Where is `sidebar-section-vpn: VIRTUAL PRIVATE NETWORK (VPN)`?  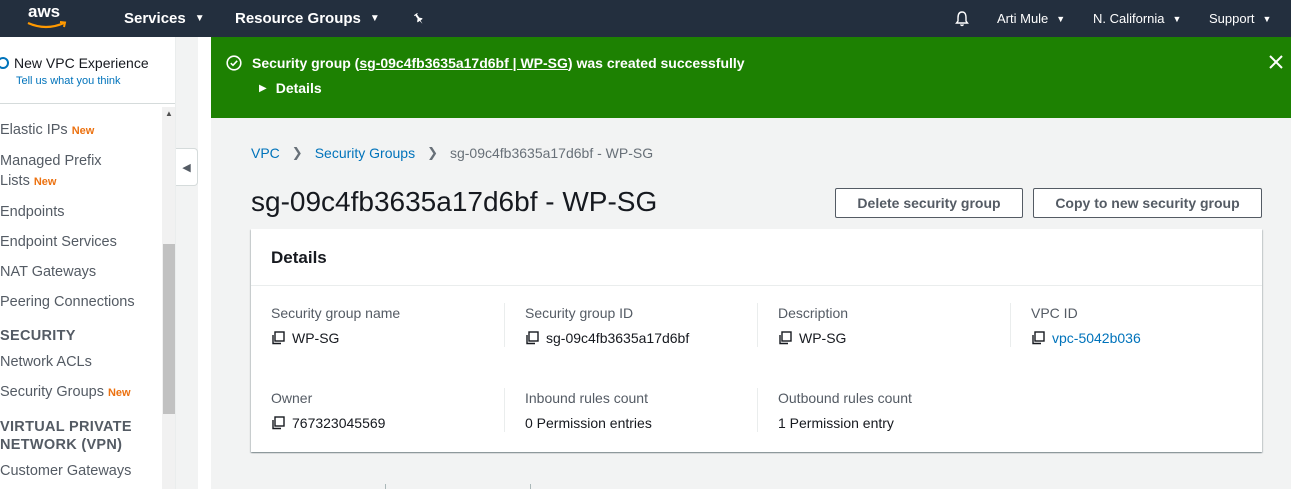 sidebar-section-vpn: VIRTUAL PRIVATE NETWORK (VPN) is located at coordinates (66, 436).